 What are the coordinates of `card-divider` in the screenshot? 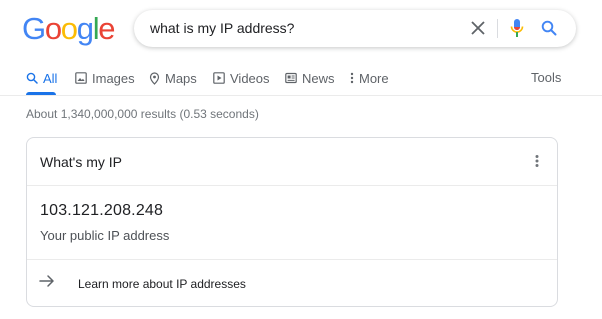 It's located at (292, 185).